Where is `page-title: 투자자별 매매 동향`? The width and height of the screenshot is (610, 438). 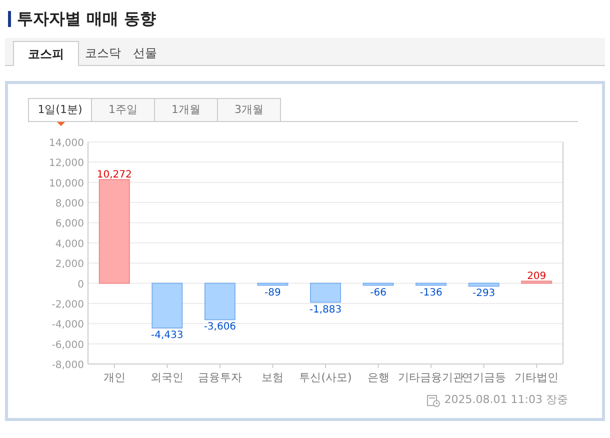 page-title: 투자자별 매매 동향 is located at coordinates (86, 19).